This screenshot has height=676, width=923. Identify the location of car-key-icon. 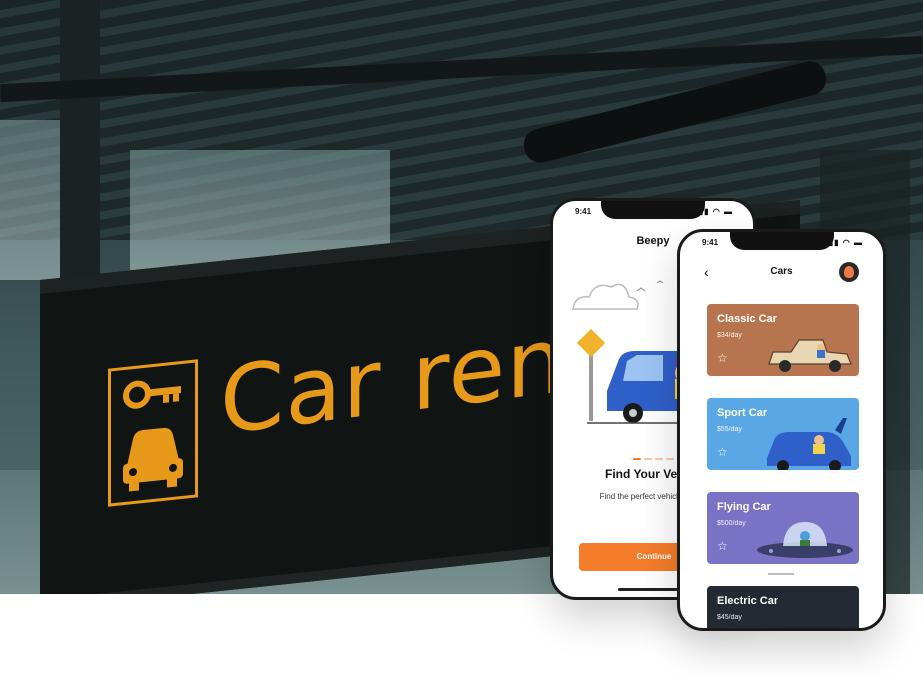
(153, 433).